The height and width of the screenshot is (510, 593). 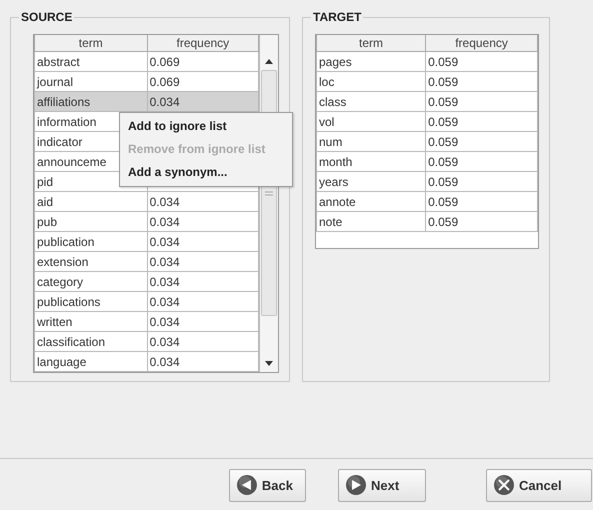 What do you see at coordinates (269, 61) in the screenshot?
I see `scroll-up-icon` at bounding box center [269, 61].